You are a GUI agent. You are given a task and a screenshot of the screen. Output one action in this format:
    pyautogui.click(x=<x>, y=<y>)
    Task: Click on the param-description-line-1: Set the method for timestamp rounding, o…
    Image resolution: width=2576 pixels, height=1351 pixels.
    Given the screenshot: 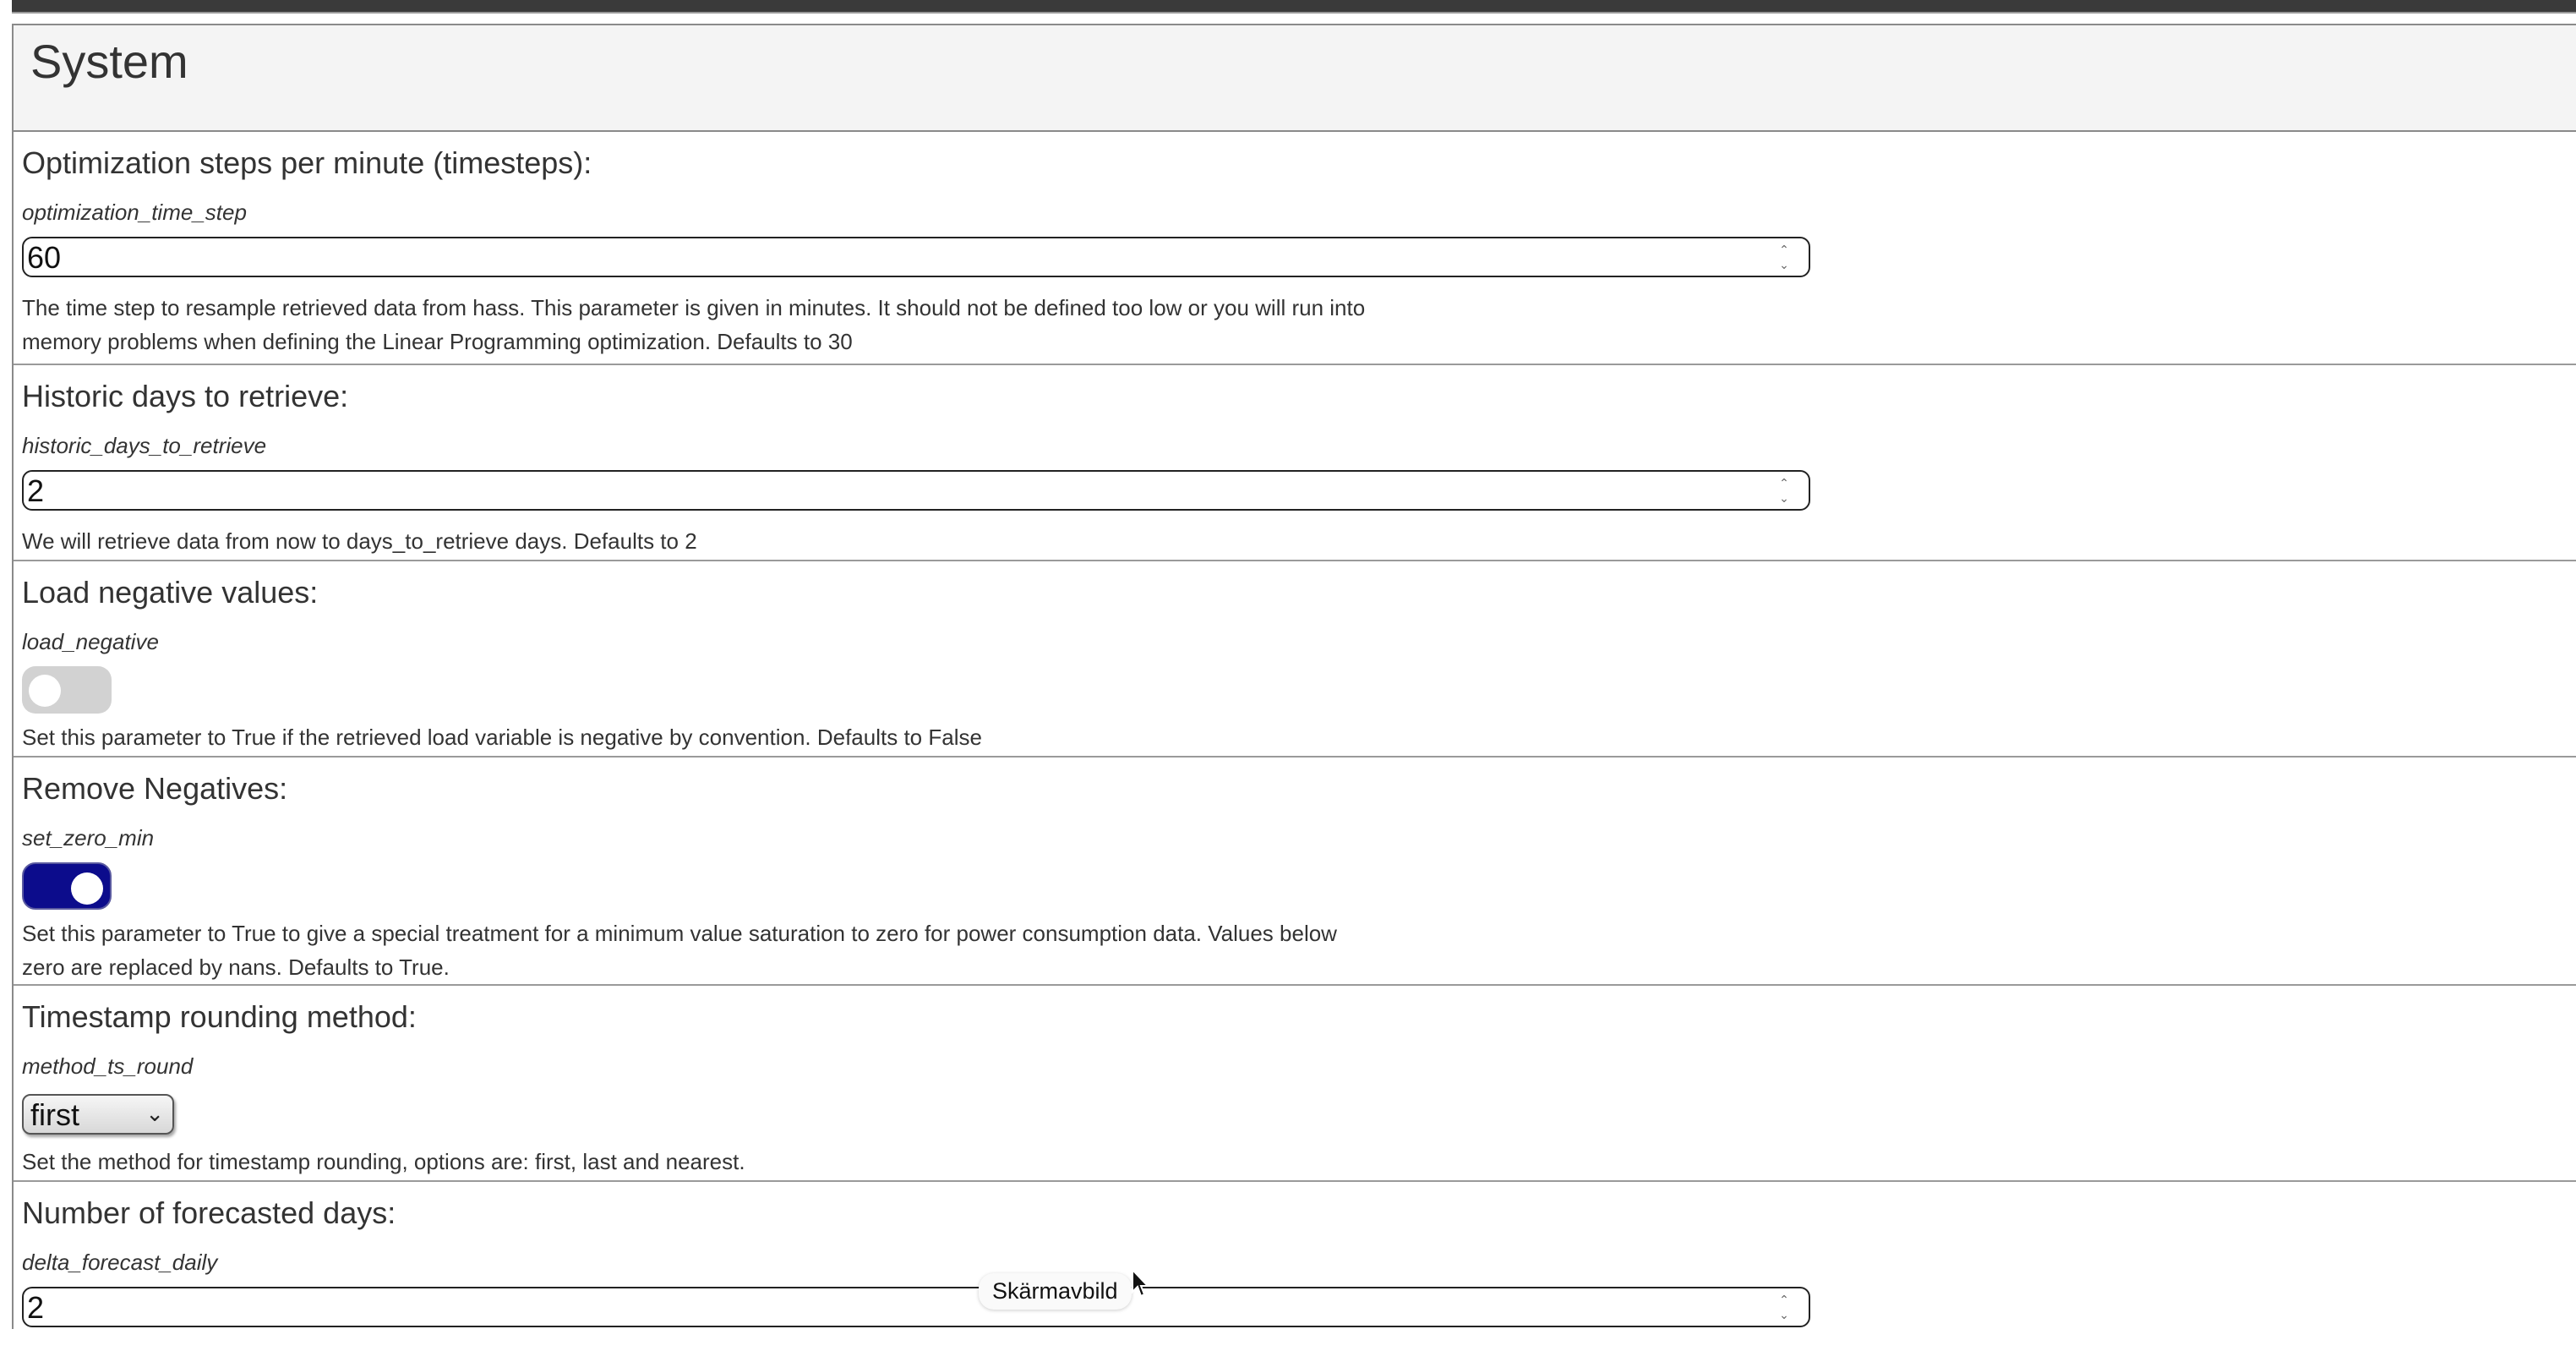 What is the action you would take?
    pyautogui.click(x=383, y=1161)
    